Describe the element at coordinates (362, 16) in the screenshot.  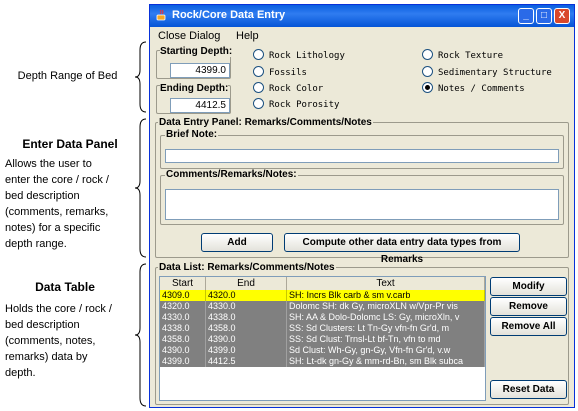
I see `title-bar: Rock/Core Data Entry _ □ X` at that location.